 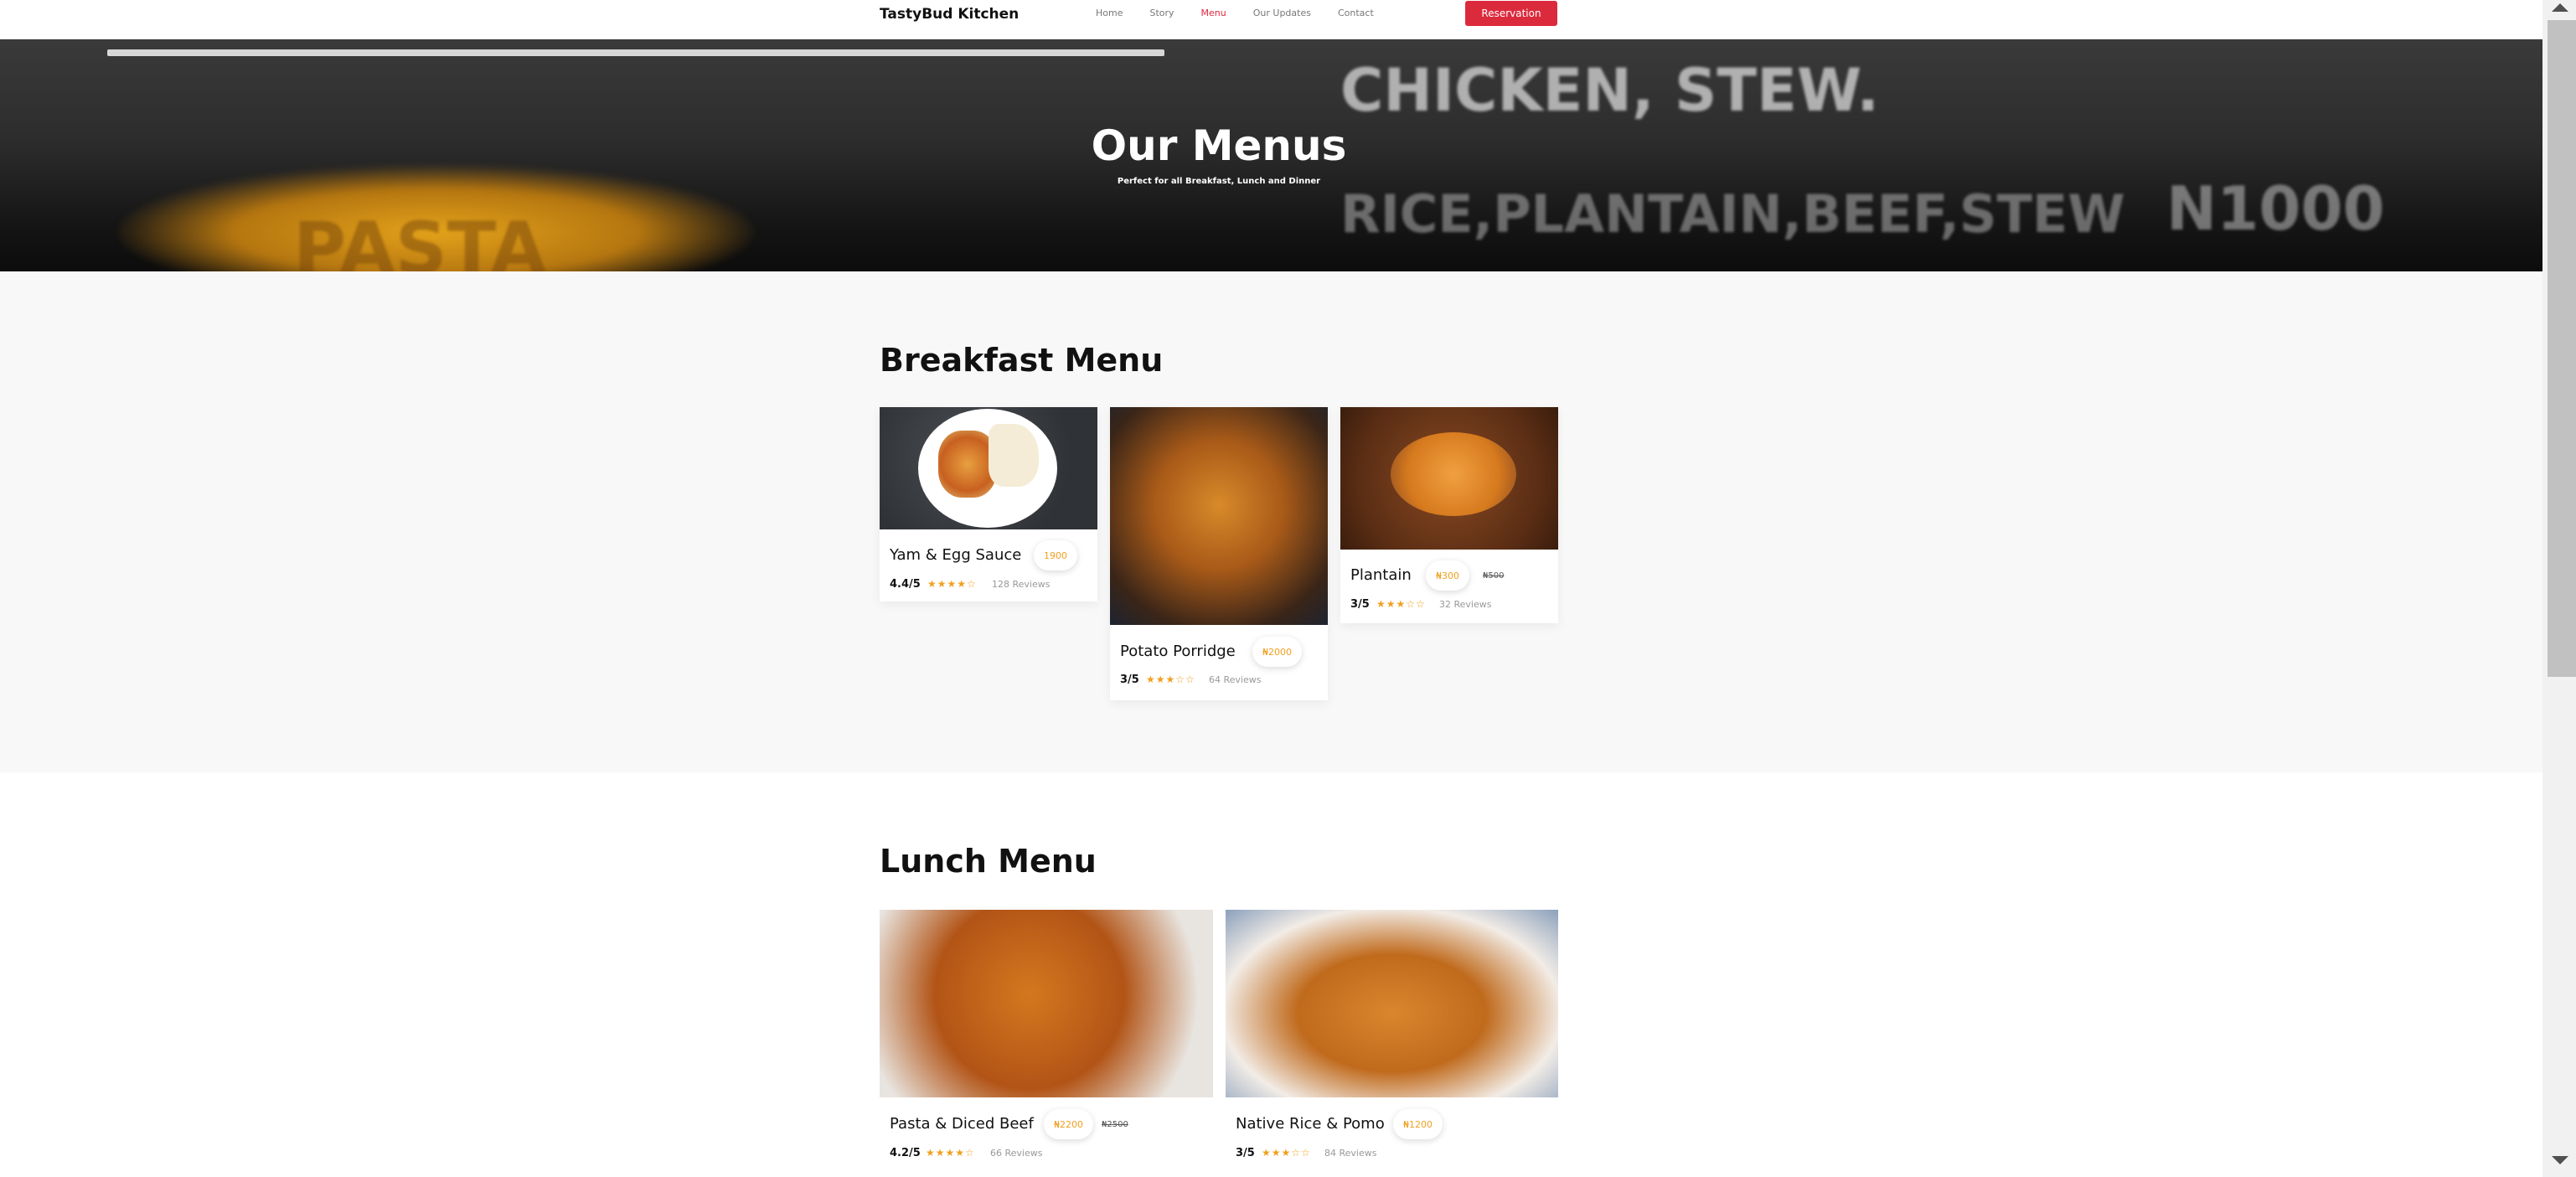 I want to click on reservation-button: Reservation, so click(x=1511, y=13).